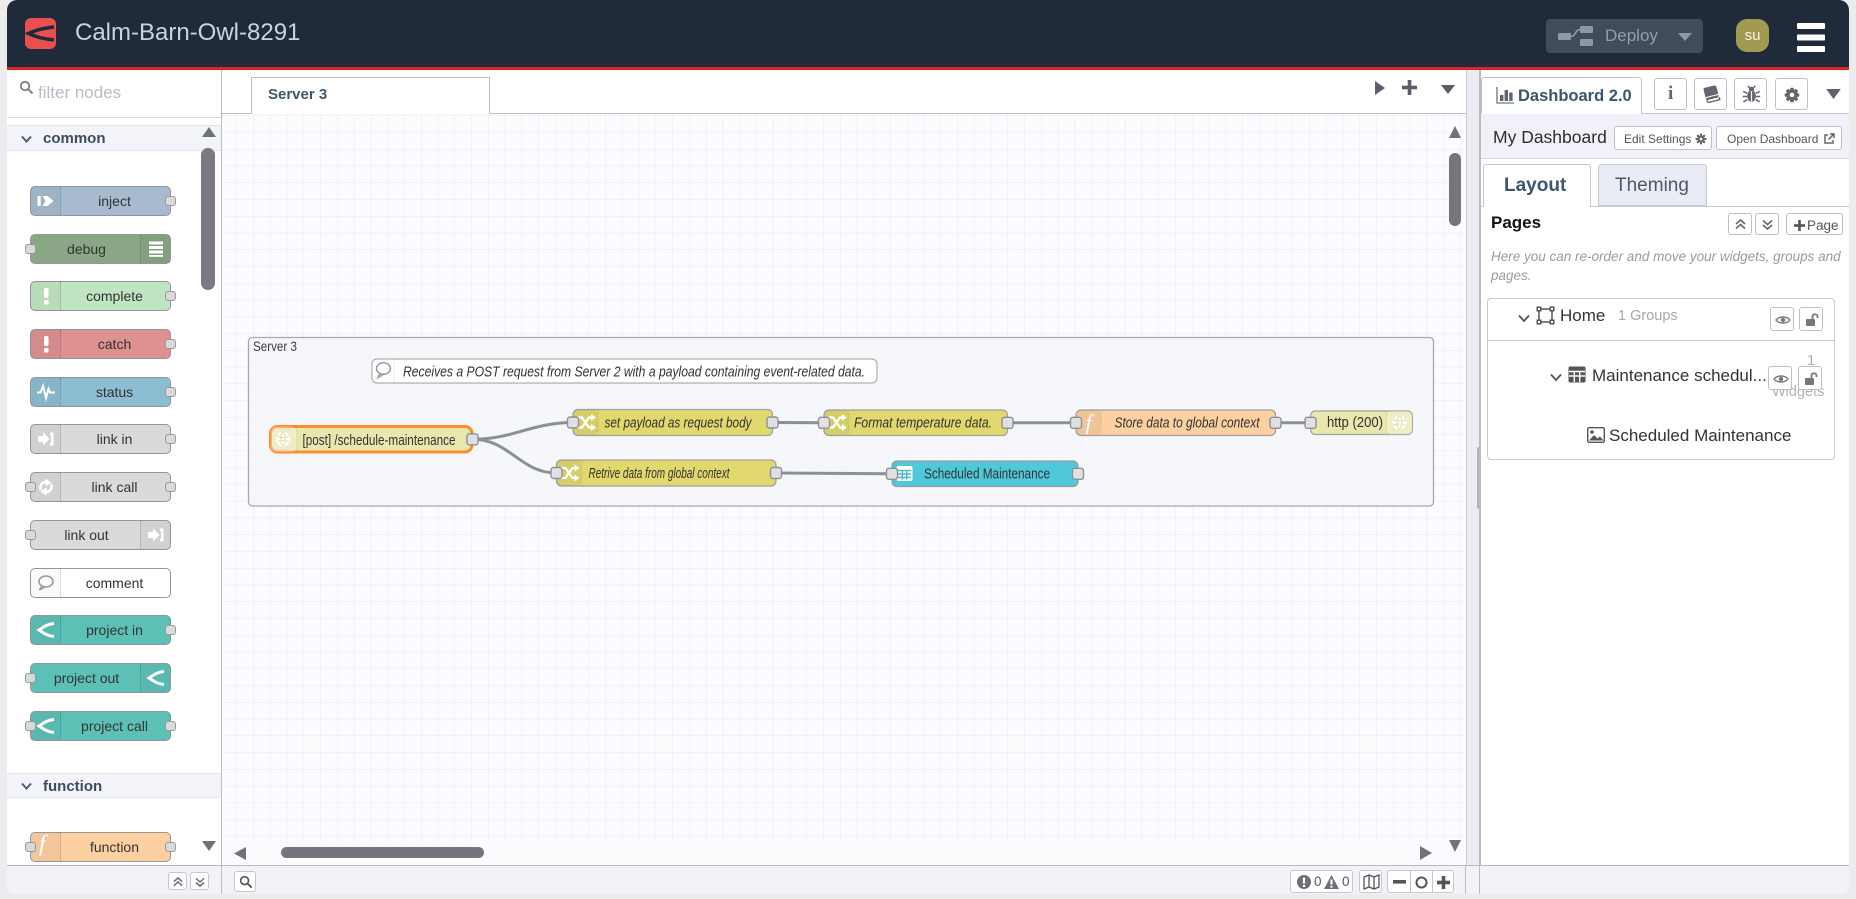 This screenshot has height=899, width=1856. What do you see at coordinates (660, 473) in the screenshot?
I see `svg-text:Retrive data from global conte: Retrive data from global context` at bounding box center [660, 473].